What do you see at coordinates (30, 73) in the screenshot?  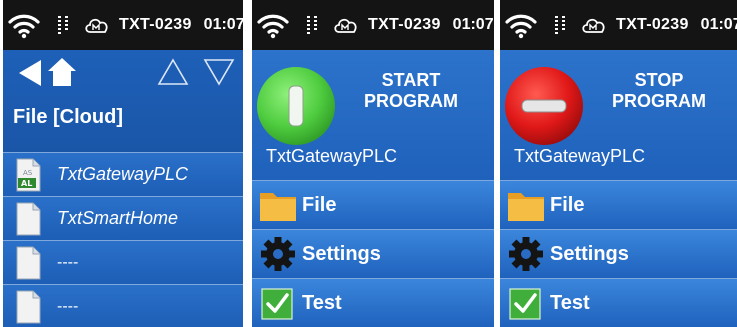 I see `back-arrow-icon` at bounding box center [30, 73].